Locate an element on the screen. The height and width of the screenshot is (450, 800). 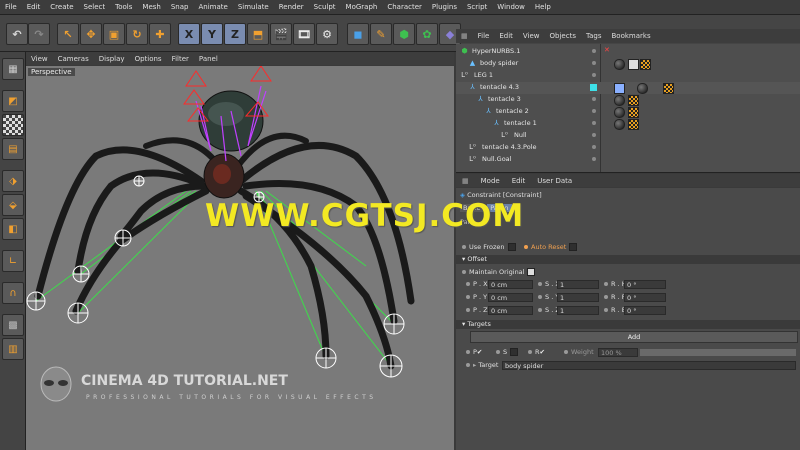
viewport-menu-options: Options is located at coordinates (148, 59).